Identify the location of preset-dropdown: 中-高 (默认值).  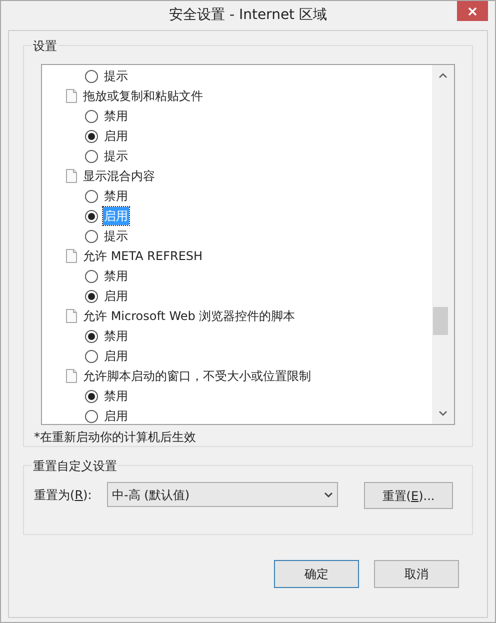
(222, 494).